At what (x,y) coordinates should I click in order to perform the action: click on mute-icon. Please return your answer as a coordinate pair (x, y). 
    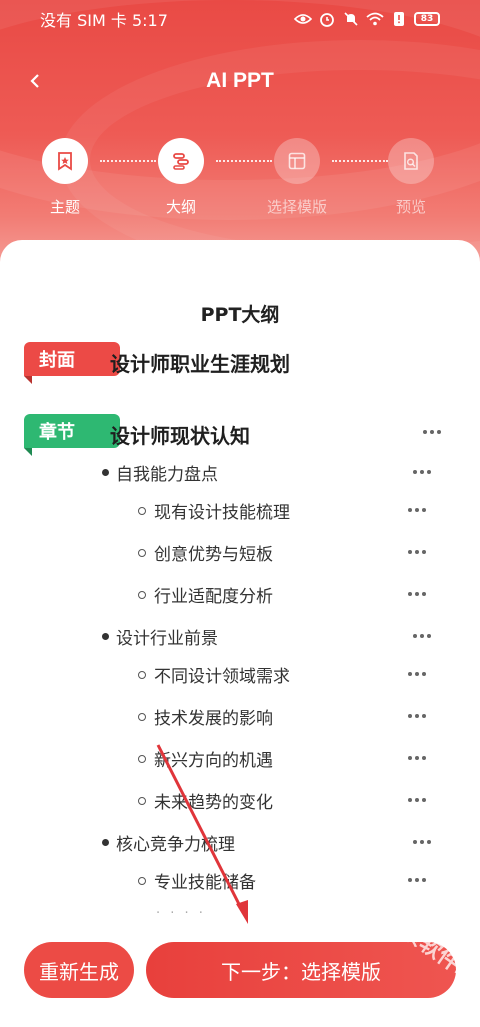
    Looking at the image, I should click on (351, 19).